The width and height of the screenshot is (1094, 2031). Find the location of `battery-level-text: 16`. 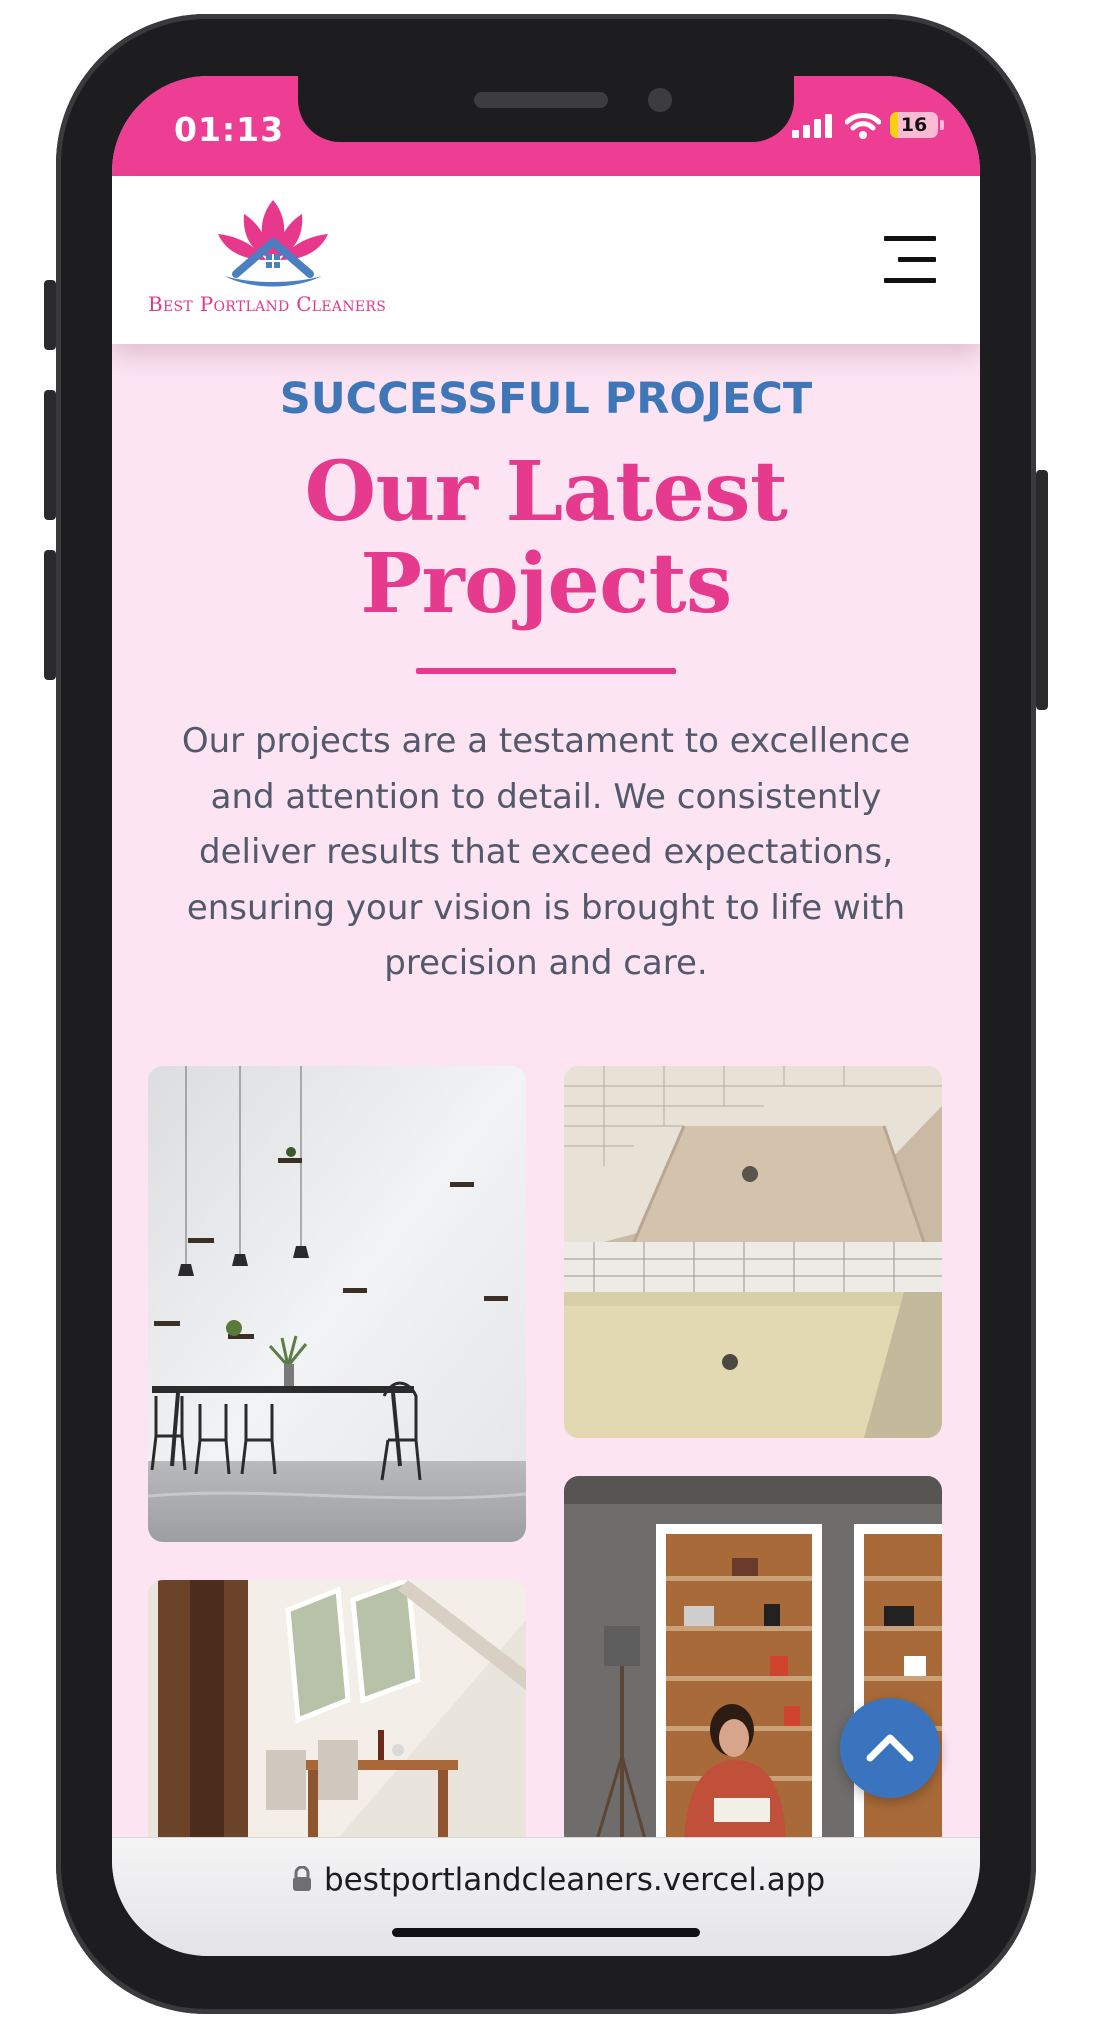

battery-level-text: 16 is located at coordinates (914, 125).